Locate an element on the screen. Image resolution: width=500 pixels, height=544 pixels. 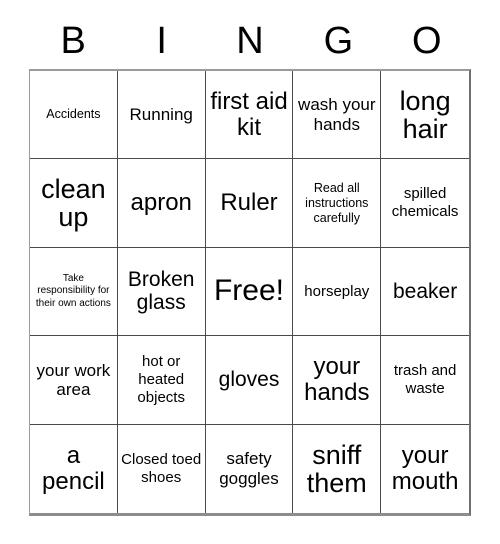
bingo-cell: Read all instructions carefully is located at coordinates (337, 203).